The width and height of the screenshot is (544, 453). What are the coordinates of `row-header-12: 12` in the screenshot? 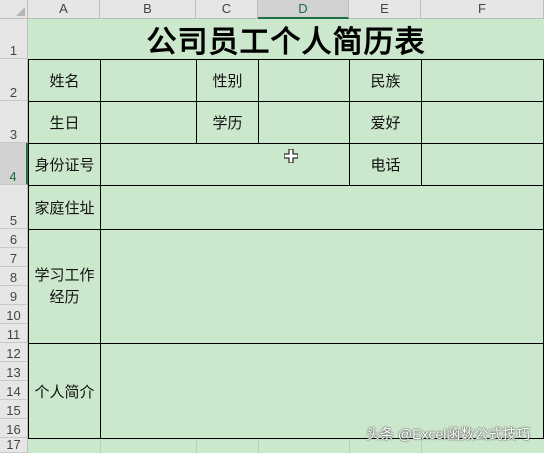 It's located at (14, 352).